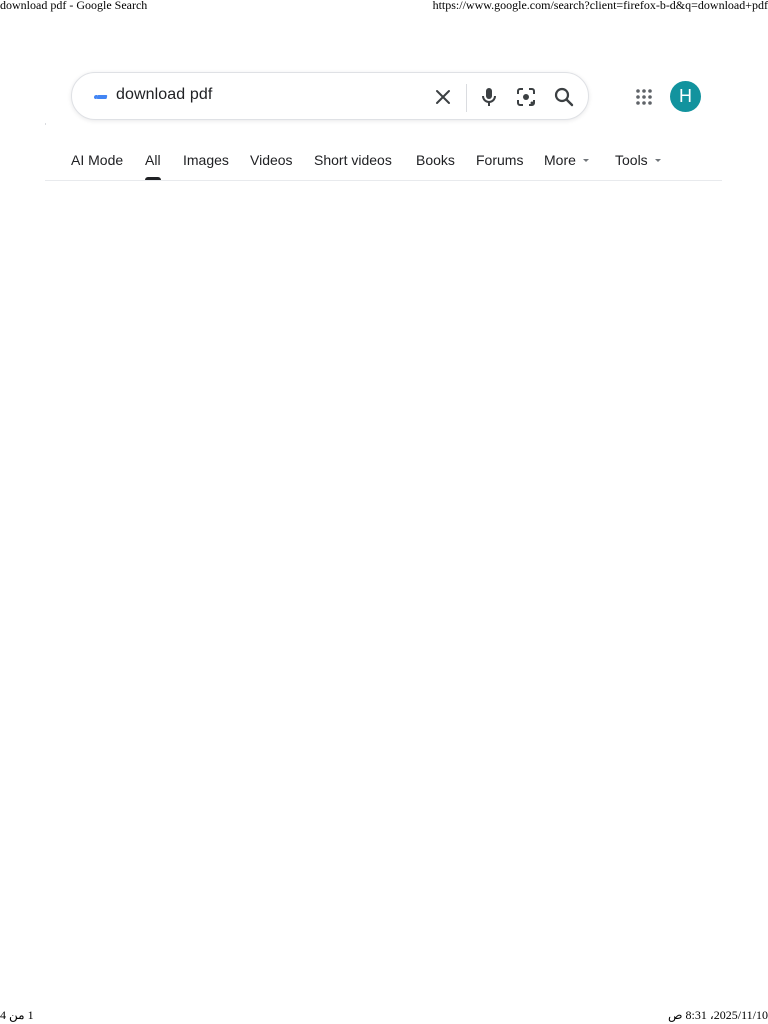 The width and height of the screenshot is (768, 1024). I want to click on print-page-counter: 1 من 4, so click(17, 1015).